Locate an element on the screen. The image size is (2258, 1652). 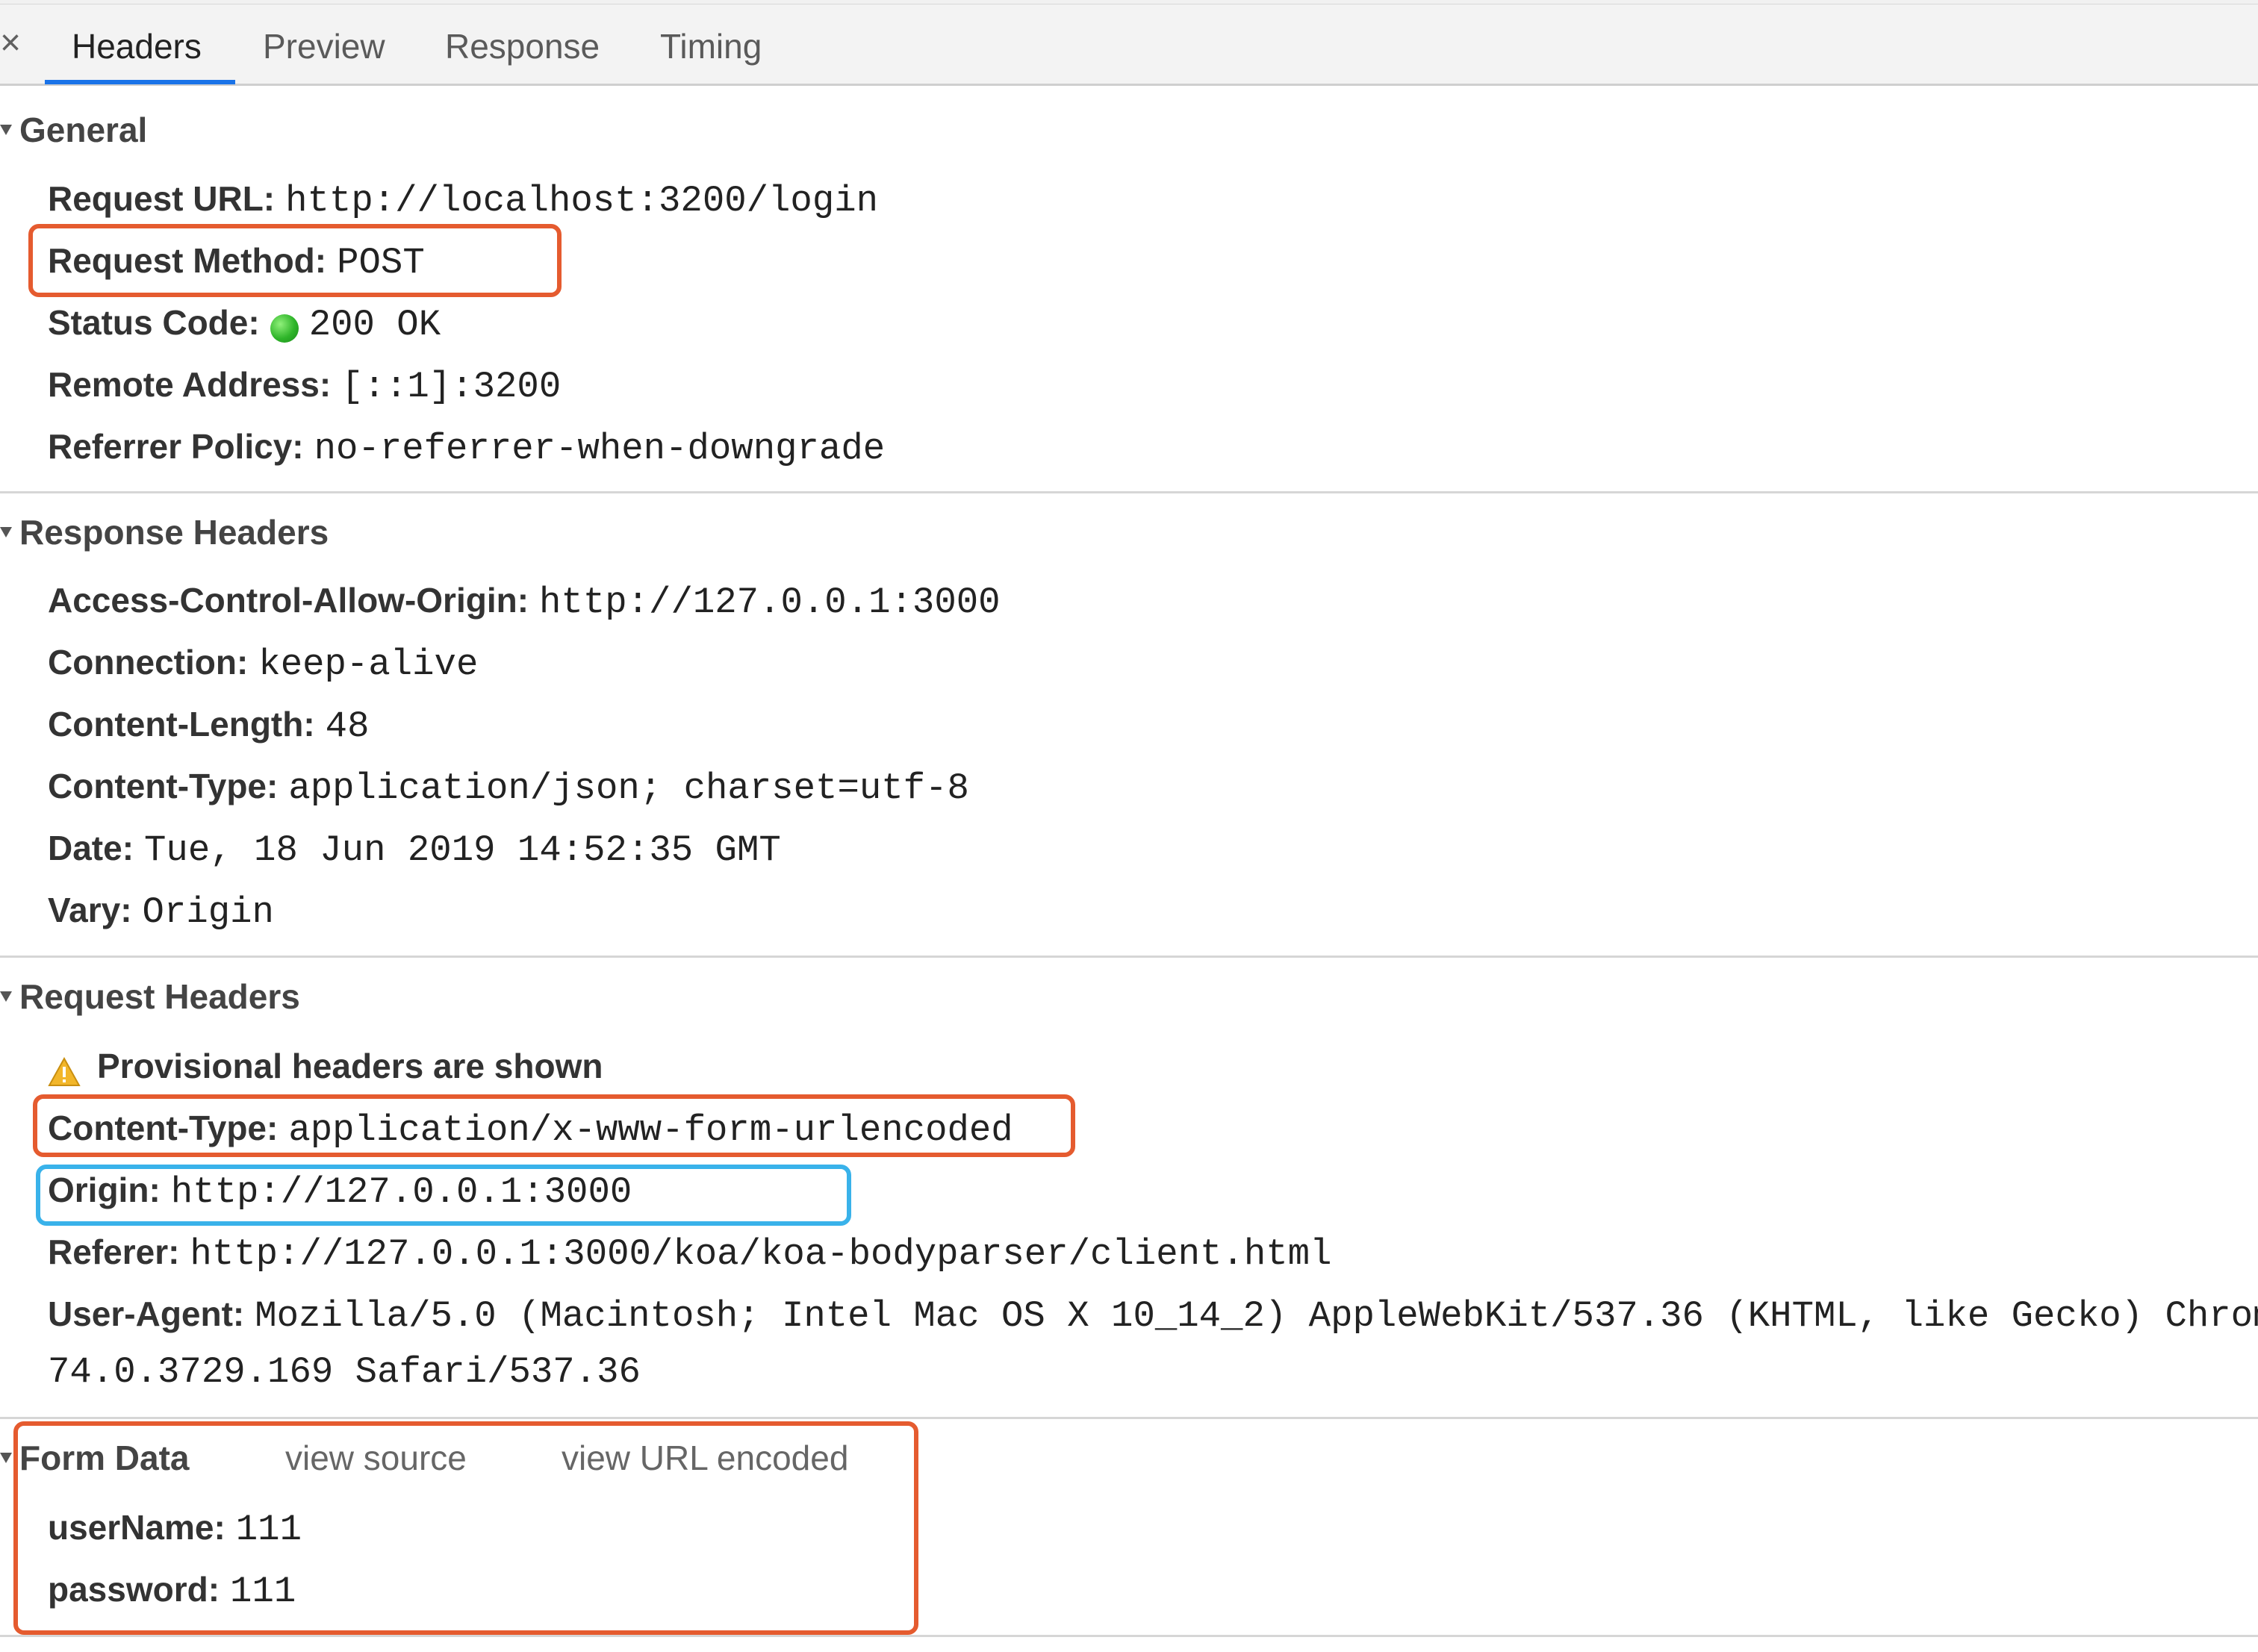
header-value: 48 is located at coordinates (347, 726).